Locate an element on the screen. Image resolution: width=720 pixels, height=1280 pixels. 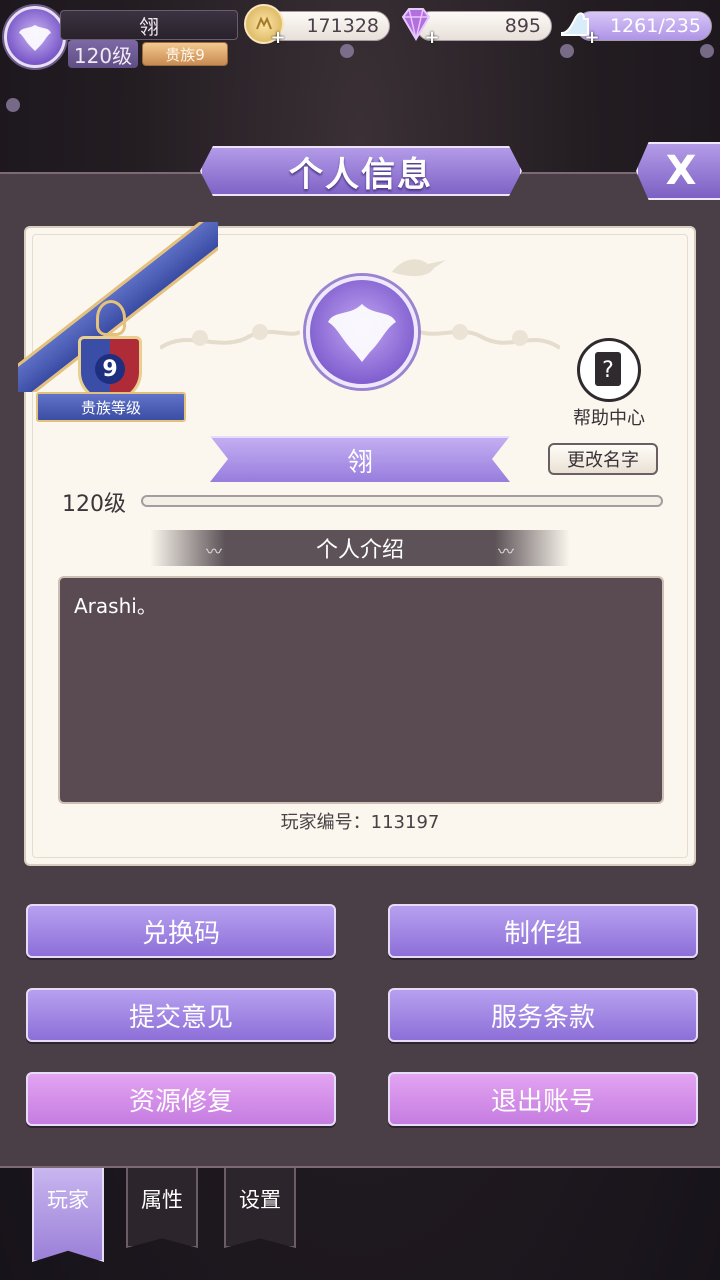
player-name: 翎 is located at coordinates (149, 25).